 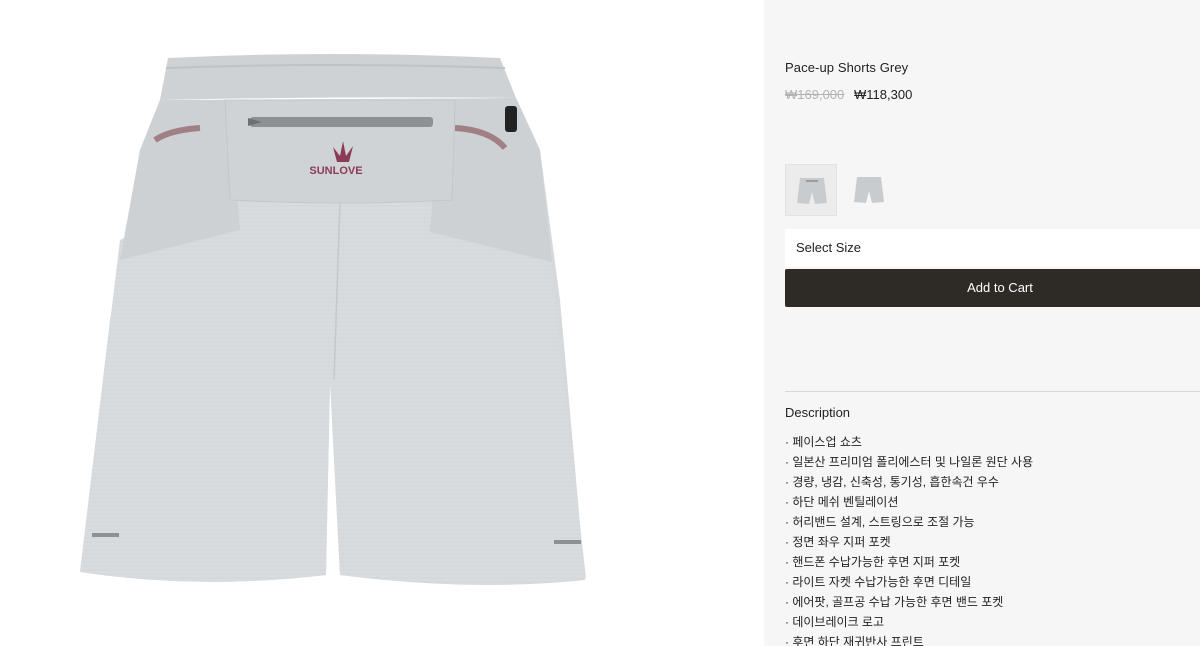 I want to click on product-title: Pace-up Shorts Grey, so click(x=847, y=67).